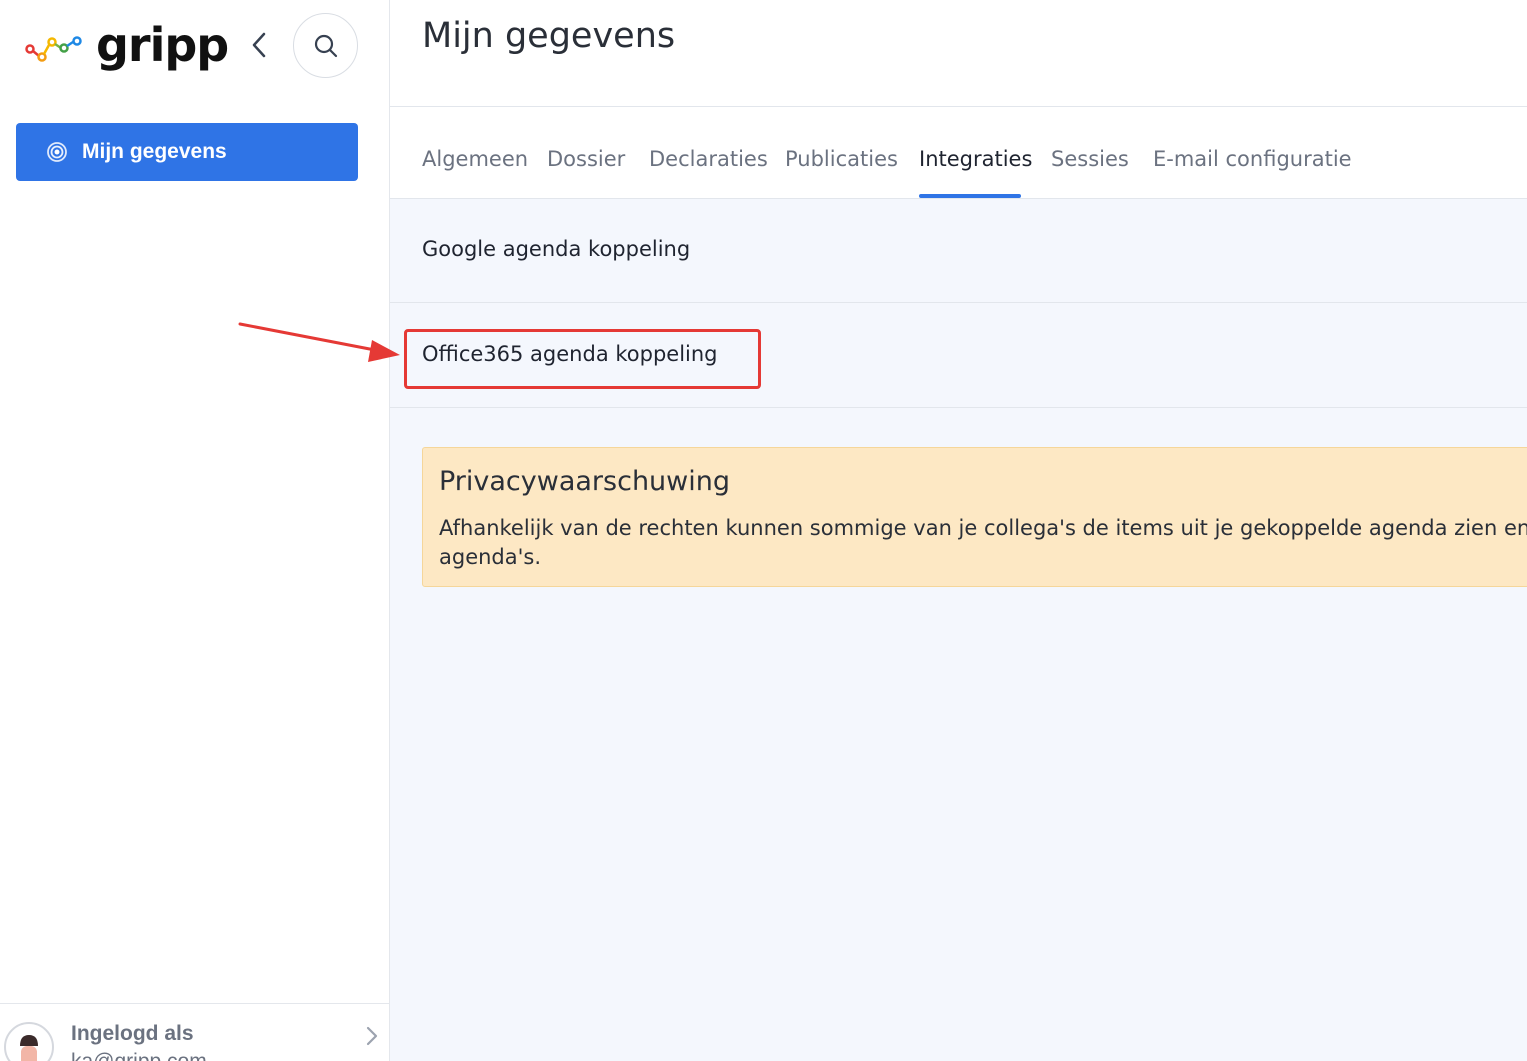  I want to click on chevron-left-icon, so click(259, 45).